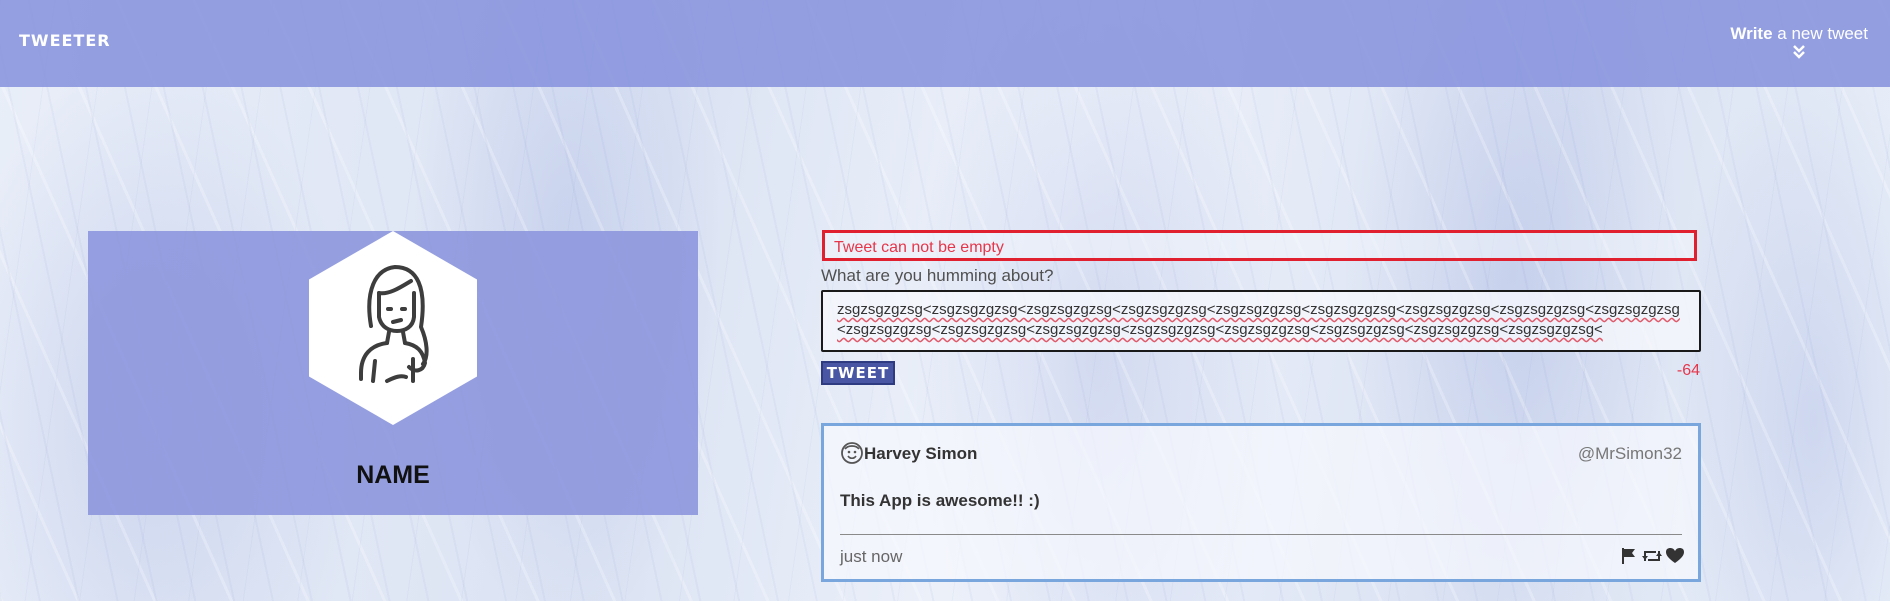  I want to click on tweet-divider, so click(1261, 534).